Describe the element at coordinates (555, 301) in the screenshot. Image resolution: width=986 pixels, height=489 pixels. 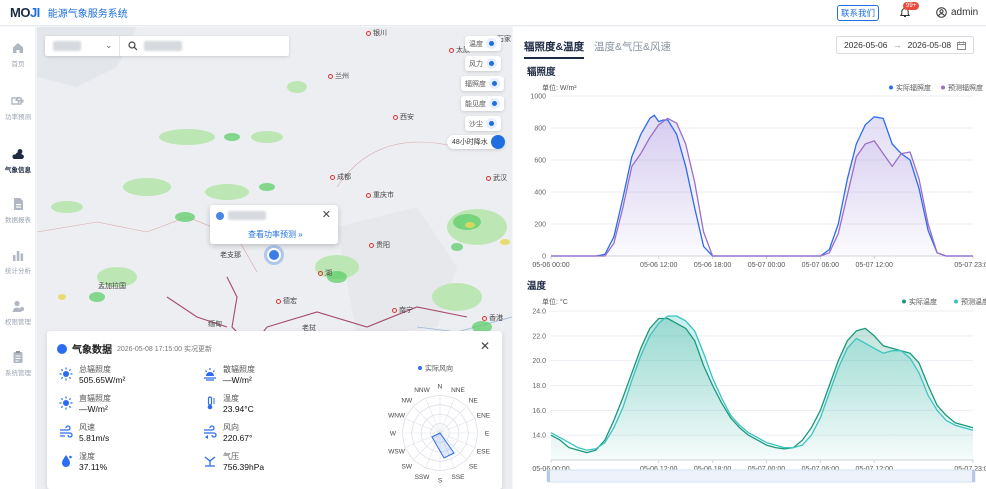
I see `chart-unit-label: 单位: °C` at that location.